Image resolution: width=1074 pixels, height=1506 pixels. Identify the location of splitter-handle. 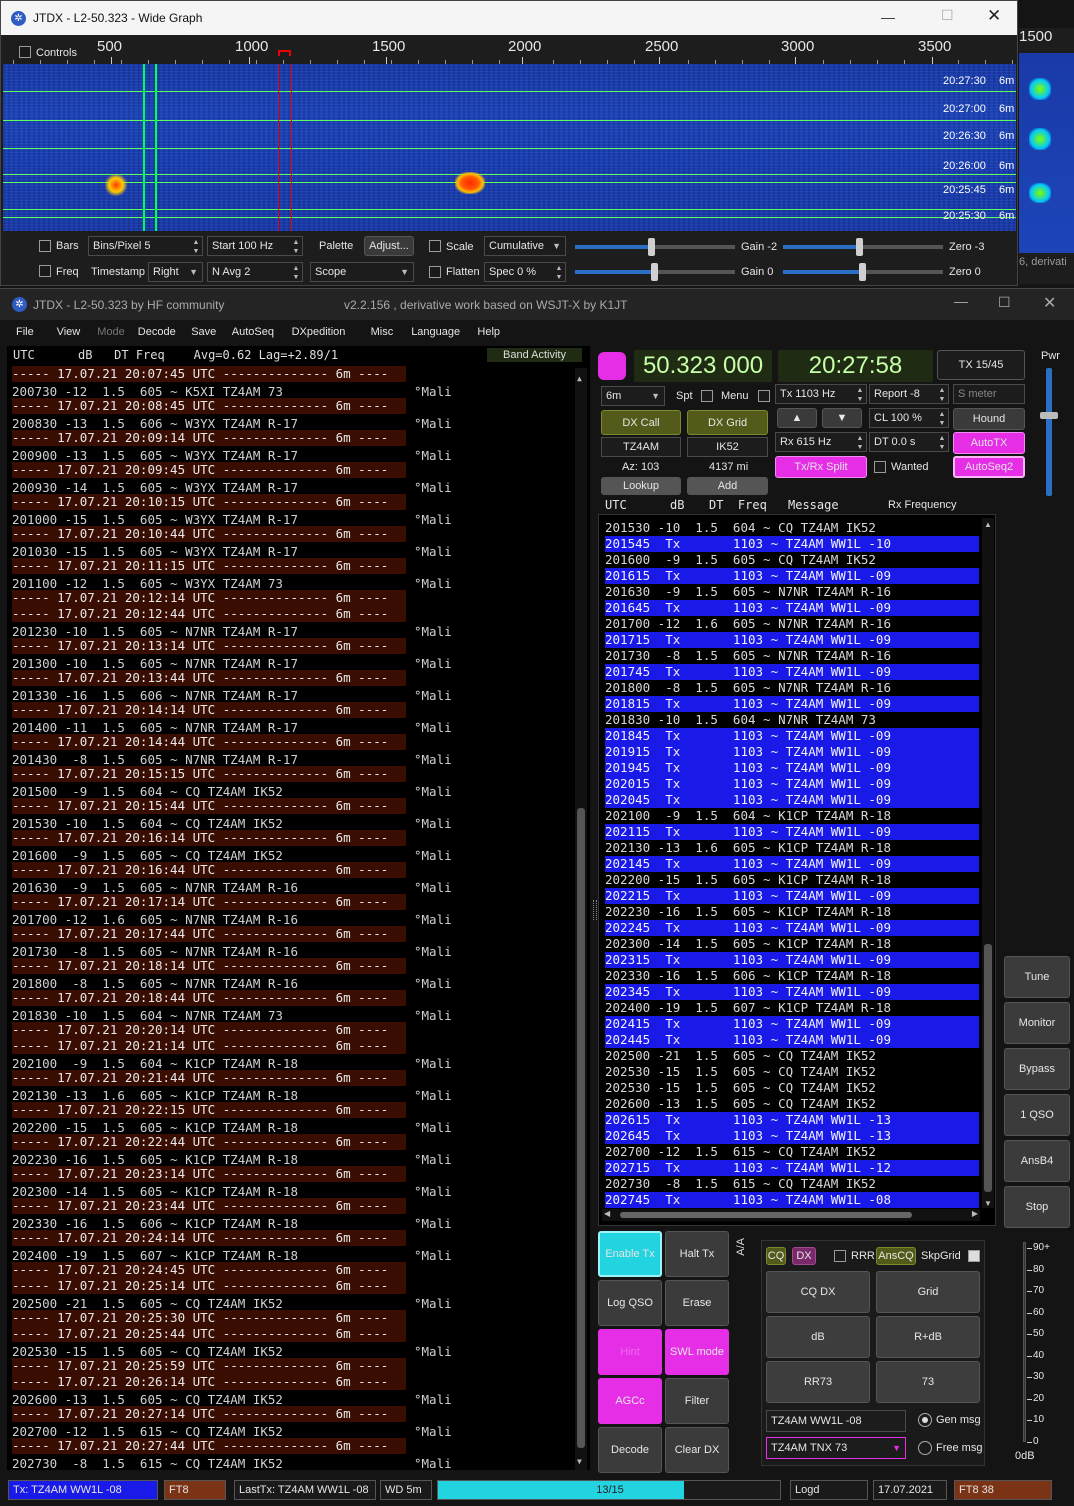
(595, 910).